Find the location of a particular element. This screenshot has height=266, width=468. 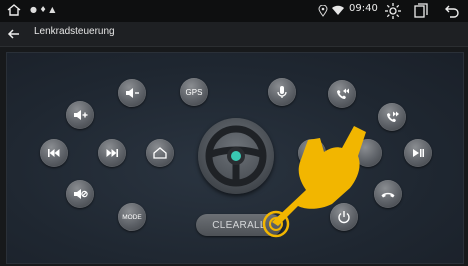

phone-next-icon is located at coordinates (393, 116).